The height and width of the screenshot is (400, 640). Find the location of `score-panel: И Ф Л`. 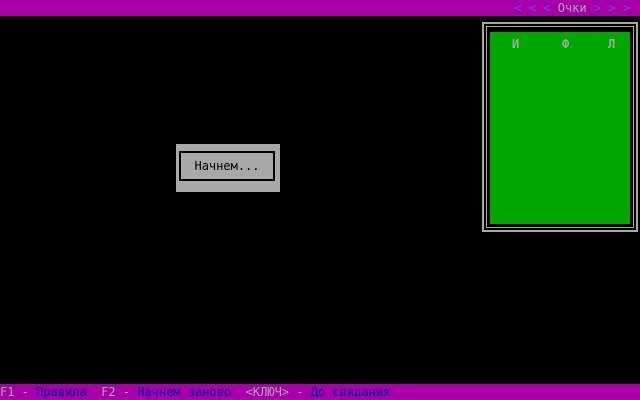

score-panel: И Ф Л is located at coordinates (560, 127).